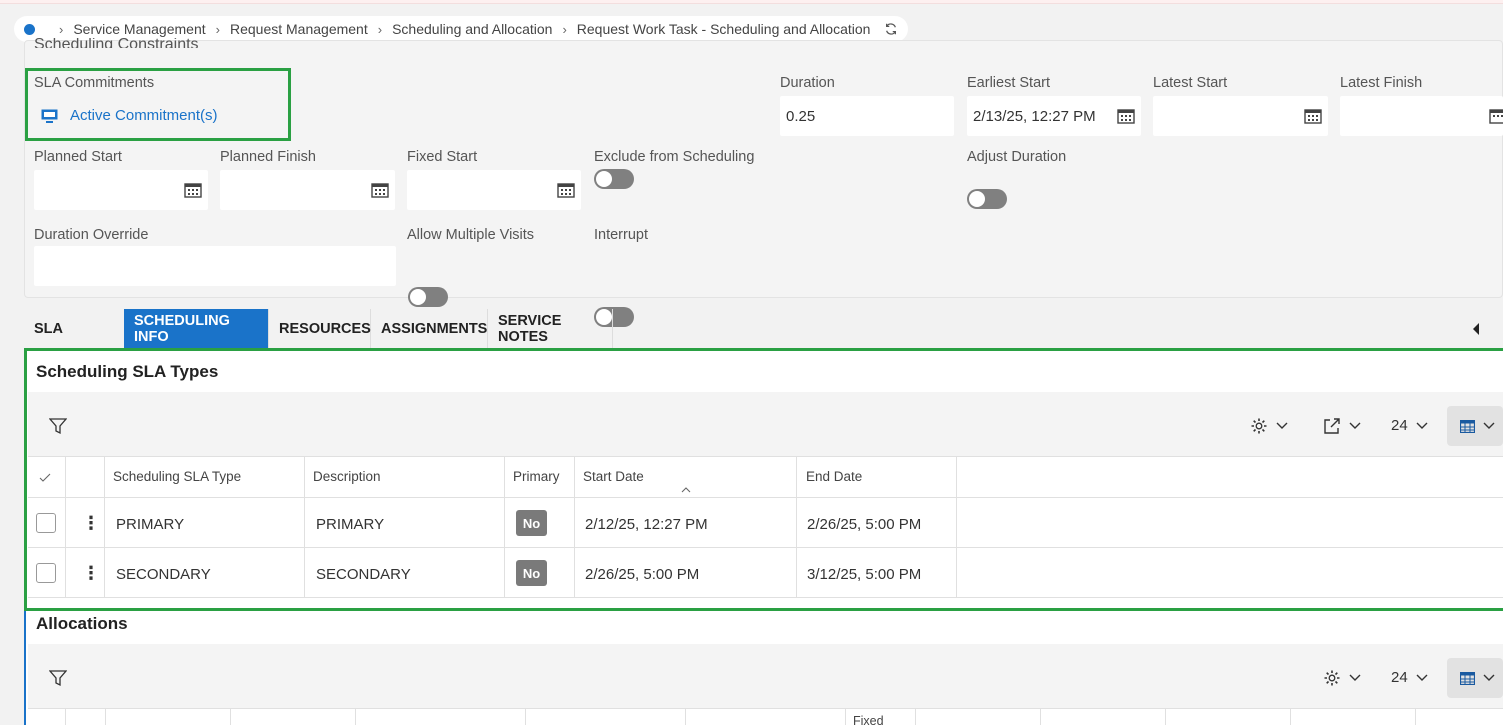  Describe the element at coordinates (621, 235) in the screenshot. I see `interrupt-label: Interrupt` at that location.